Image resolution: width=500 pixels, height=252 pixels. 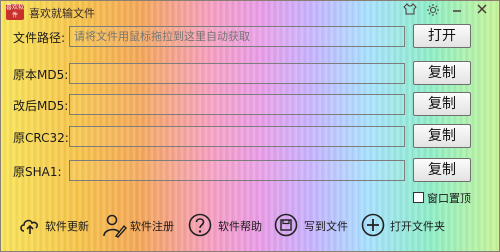 I want to click on checkbox-box, so click(x=418, y=197).